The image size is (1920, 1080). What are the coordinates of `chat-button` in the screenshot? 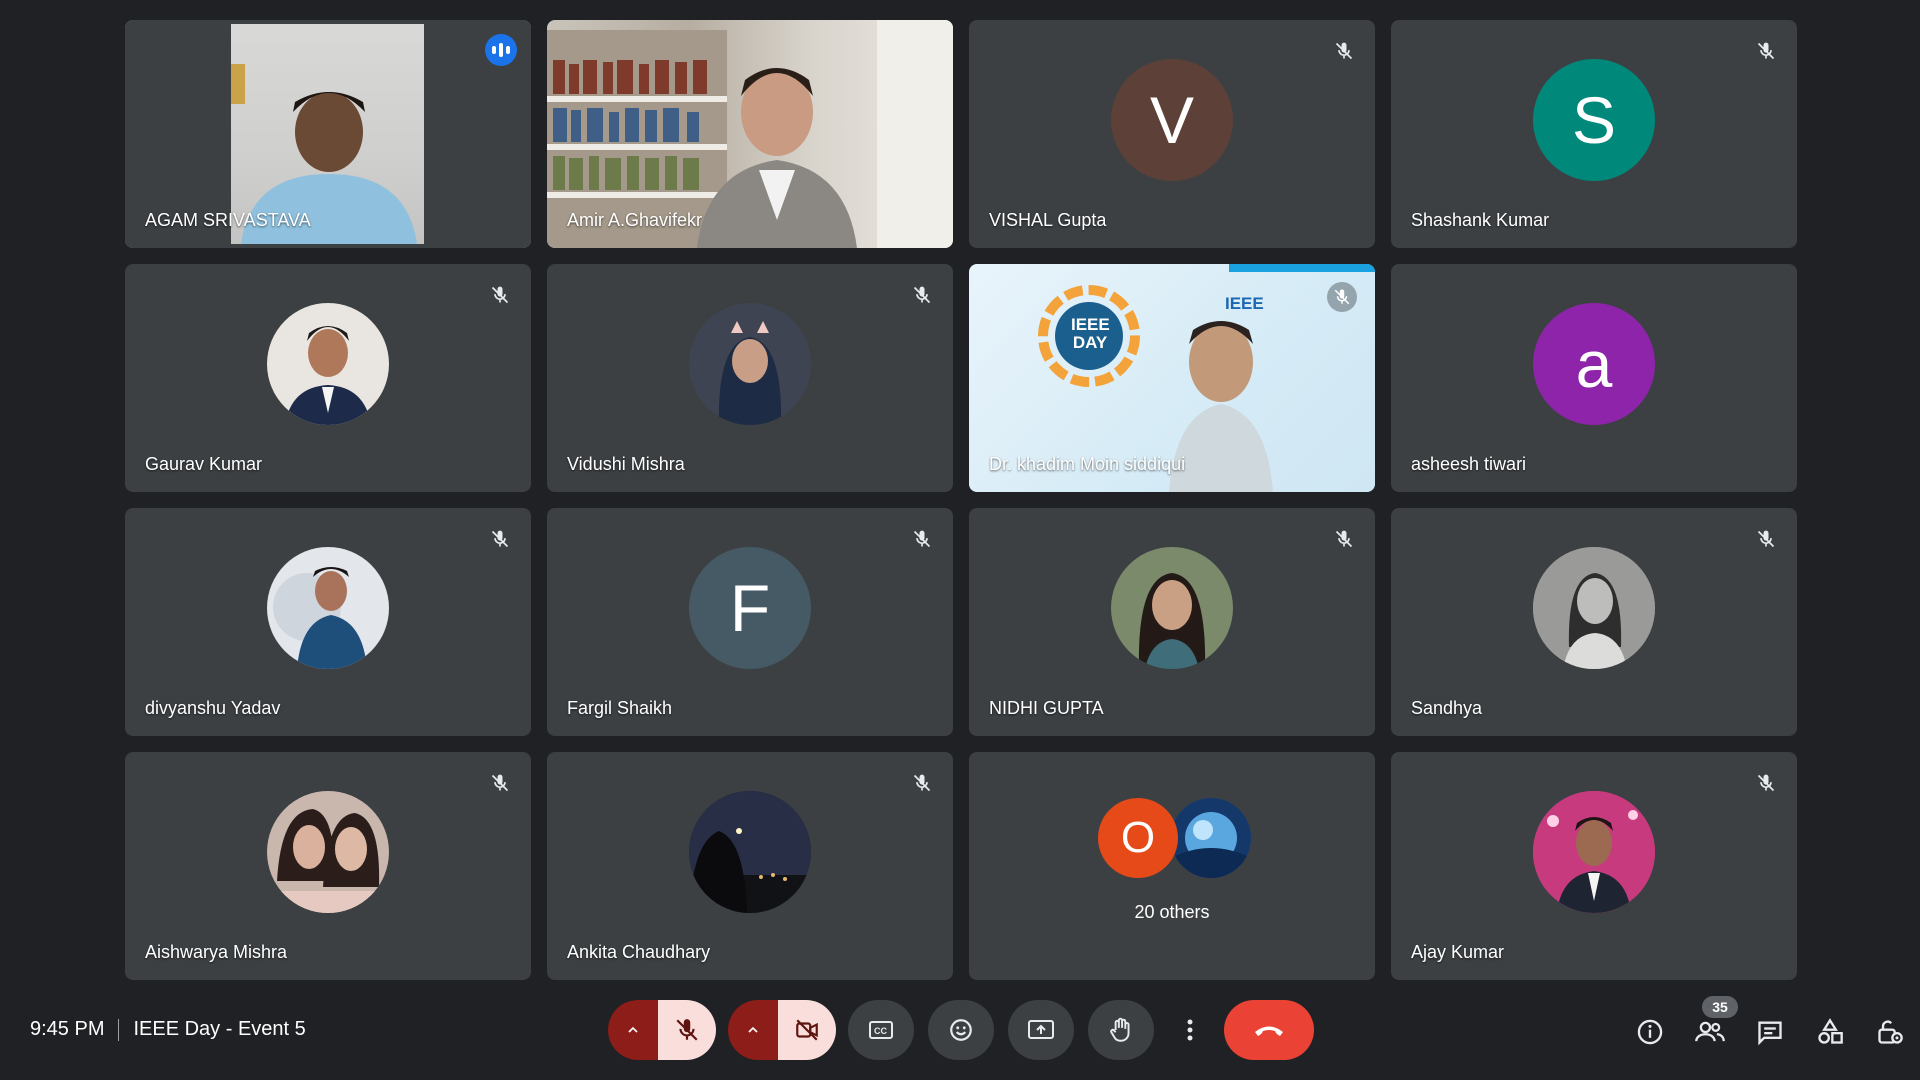 It's located at (1770, 1032).